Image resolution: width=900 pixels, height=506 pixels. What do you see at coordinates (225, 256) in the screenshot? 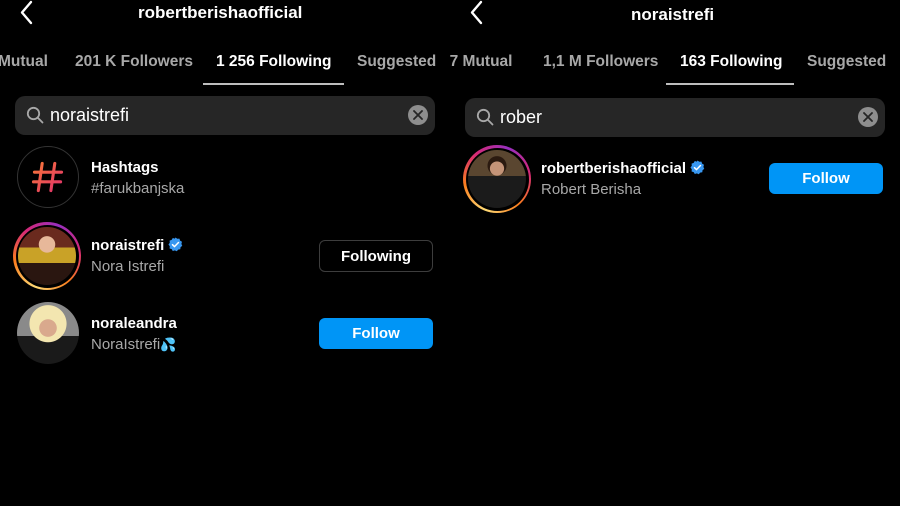
I see `list-item-noraistrefi: noraistrefi Nora Istrefi Following` at bounding box center [225, 256].